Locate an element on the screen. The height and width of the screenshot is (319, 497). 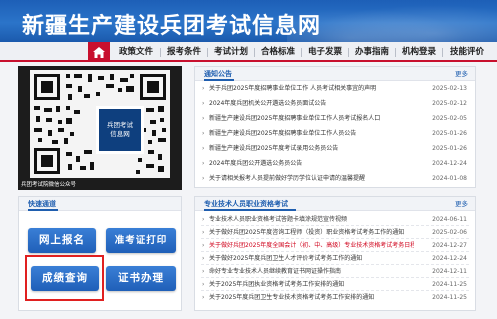
seal-line-1: 兵团考试 is located at coordinates (120, 125).